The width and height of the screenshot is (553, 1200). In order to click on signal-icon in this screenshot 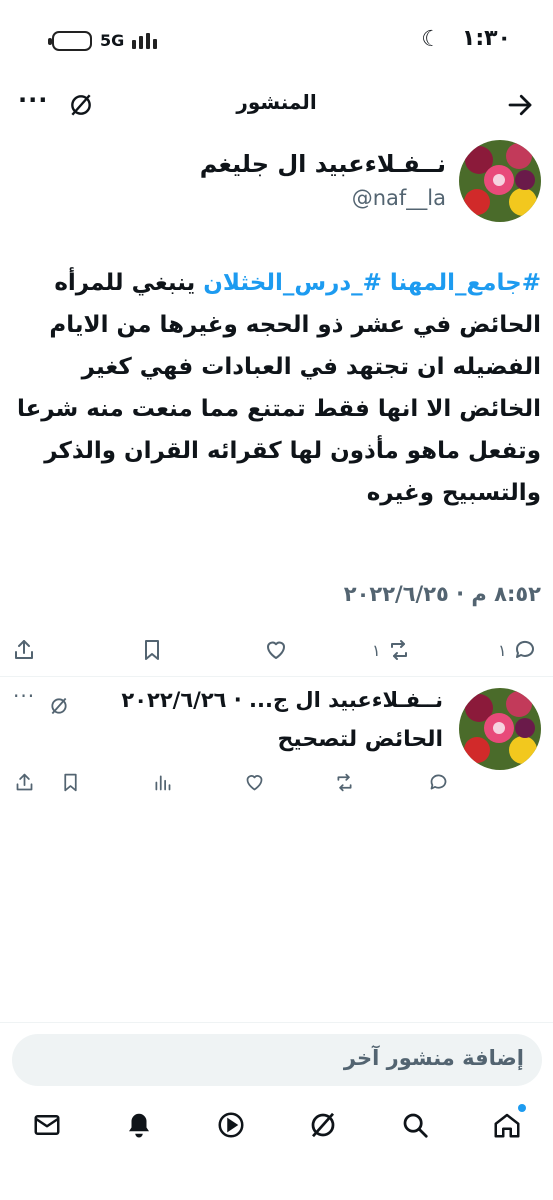, I will do `click(147, 40)`.